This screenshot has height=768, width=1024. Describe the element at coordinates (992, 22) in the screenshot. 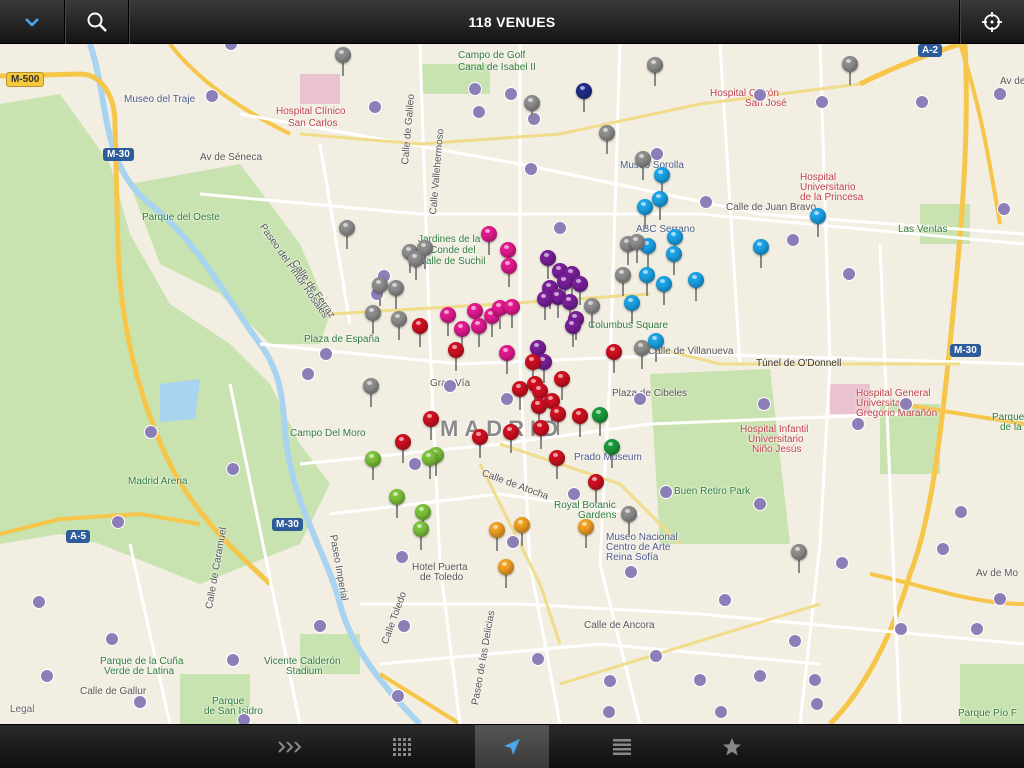

I see `locate-me-button` at that location.